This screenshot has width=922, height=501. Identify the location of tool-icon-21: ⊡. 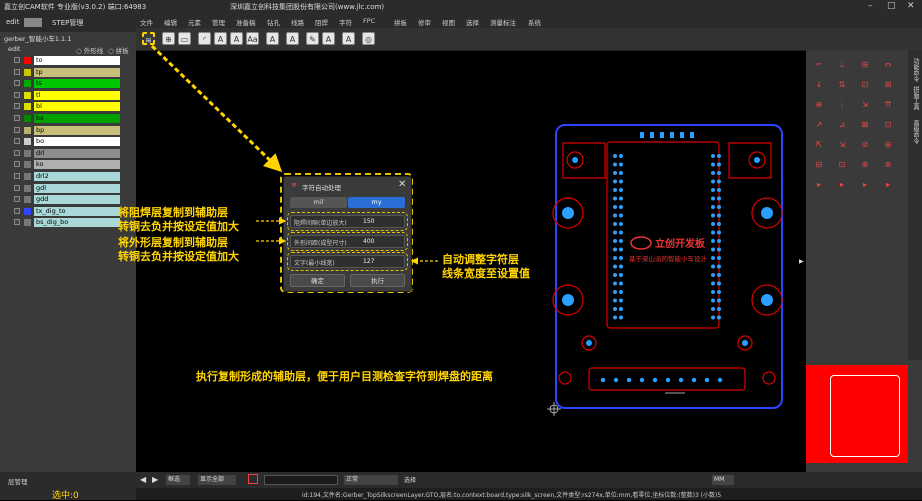
(842, 165).